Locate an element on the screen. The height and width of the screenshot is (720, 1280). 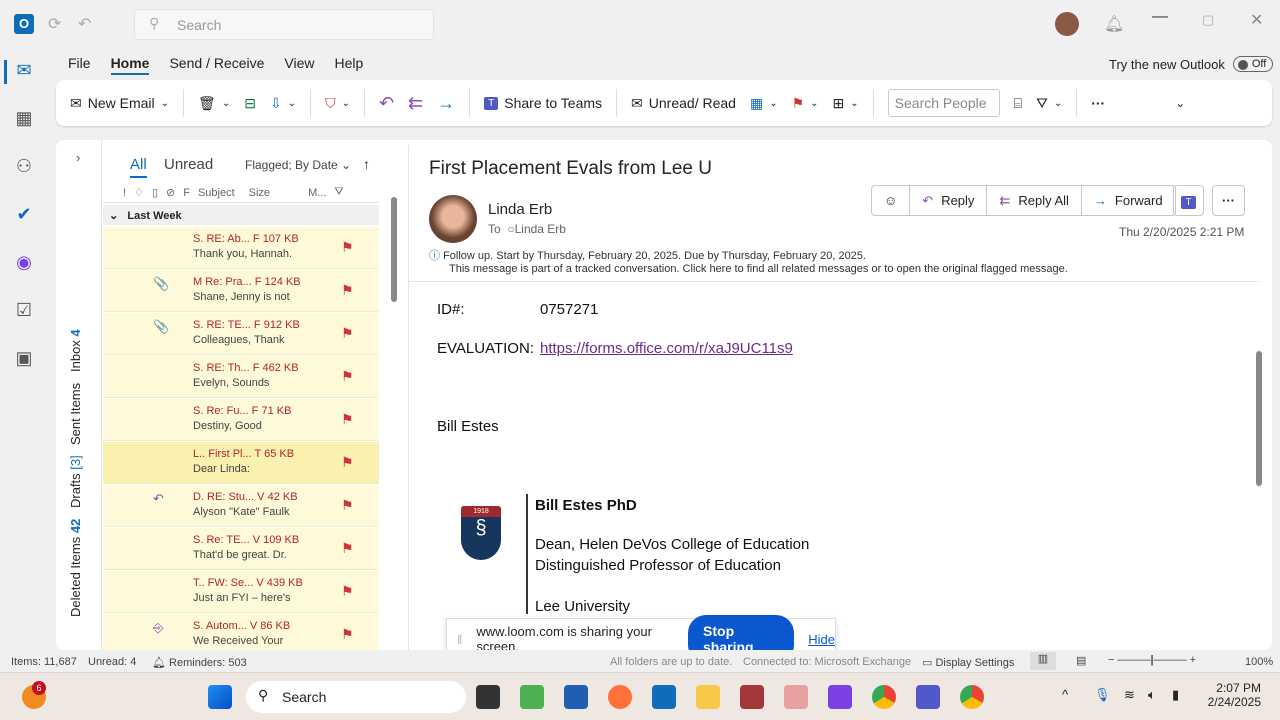
teams-taskbar-icon is located at coordinates (928, 697).